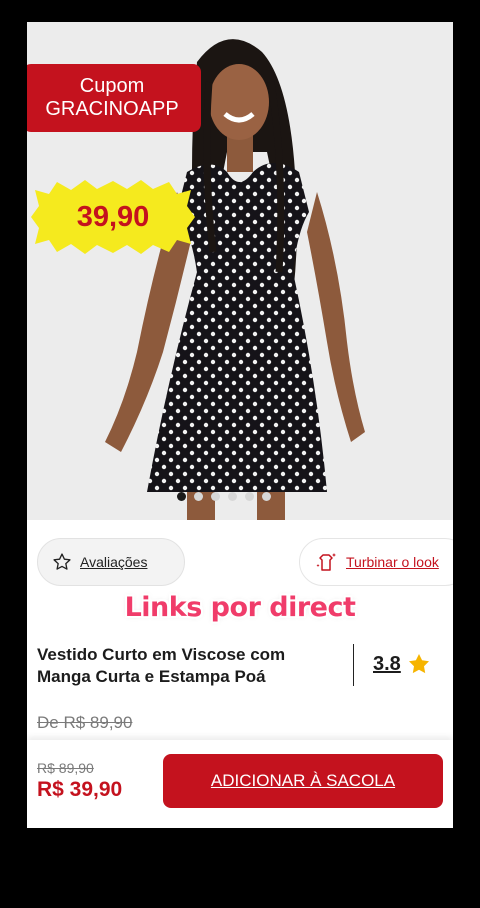 The height and width of the screenshot is (908, 480). I want to click on add-to-bag-button: ADICIONAR À SACOLA, so click(303, 781).